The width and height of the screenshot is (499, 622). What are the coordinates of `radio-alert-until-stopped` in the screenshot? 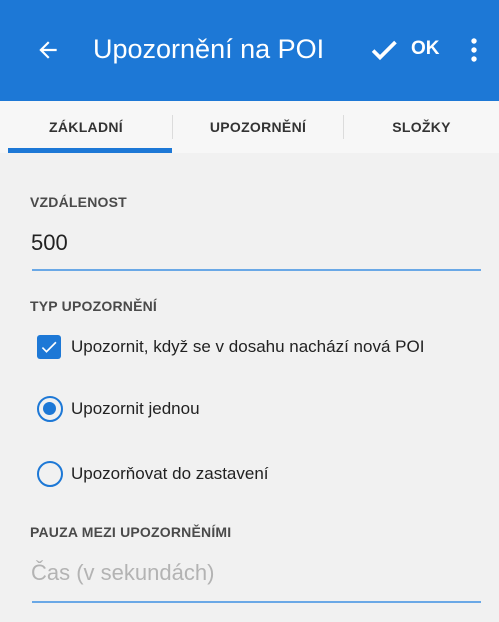 It's located at (50, 474).